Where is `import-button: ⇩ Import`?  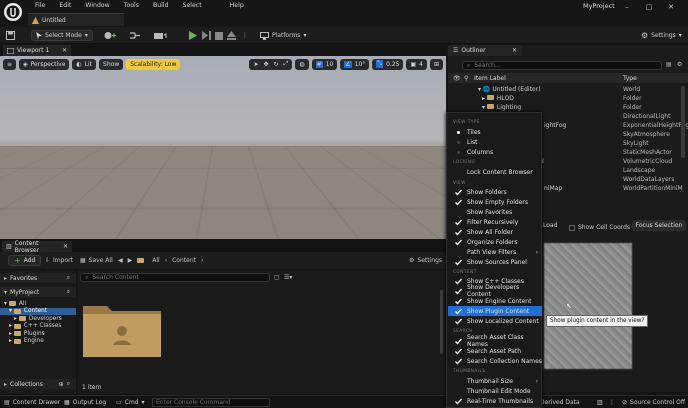
import-button: ⇩ Import is located at coordinates (59, 260).